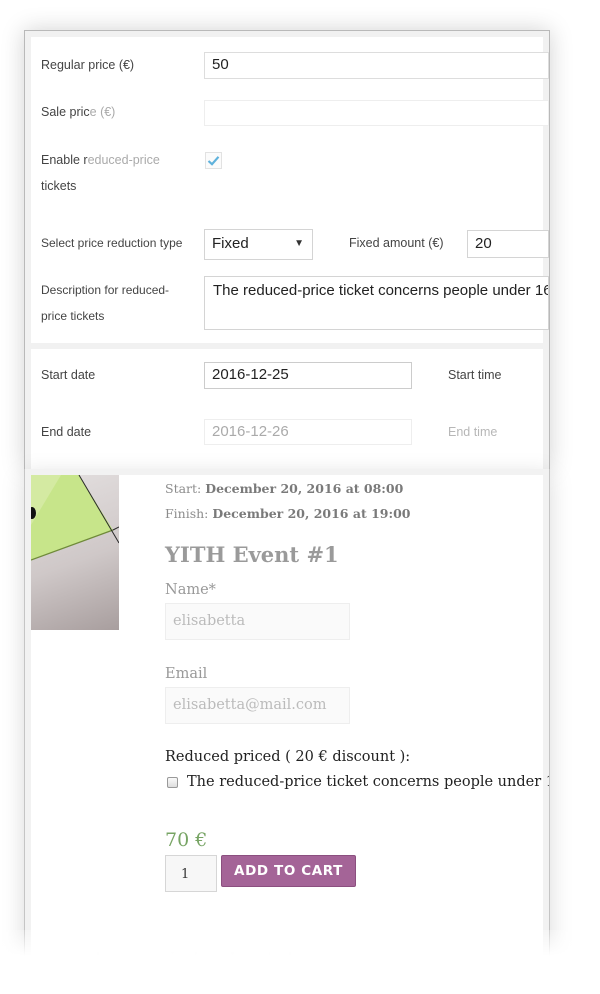  What do you see at coordinates (299, 243) in the screenshot?
I see `dropdown-arrow-icon: ▼` at bounding box center [299, 243].